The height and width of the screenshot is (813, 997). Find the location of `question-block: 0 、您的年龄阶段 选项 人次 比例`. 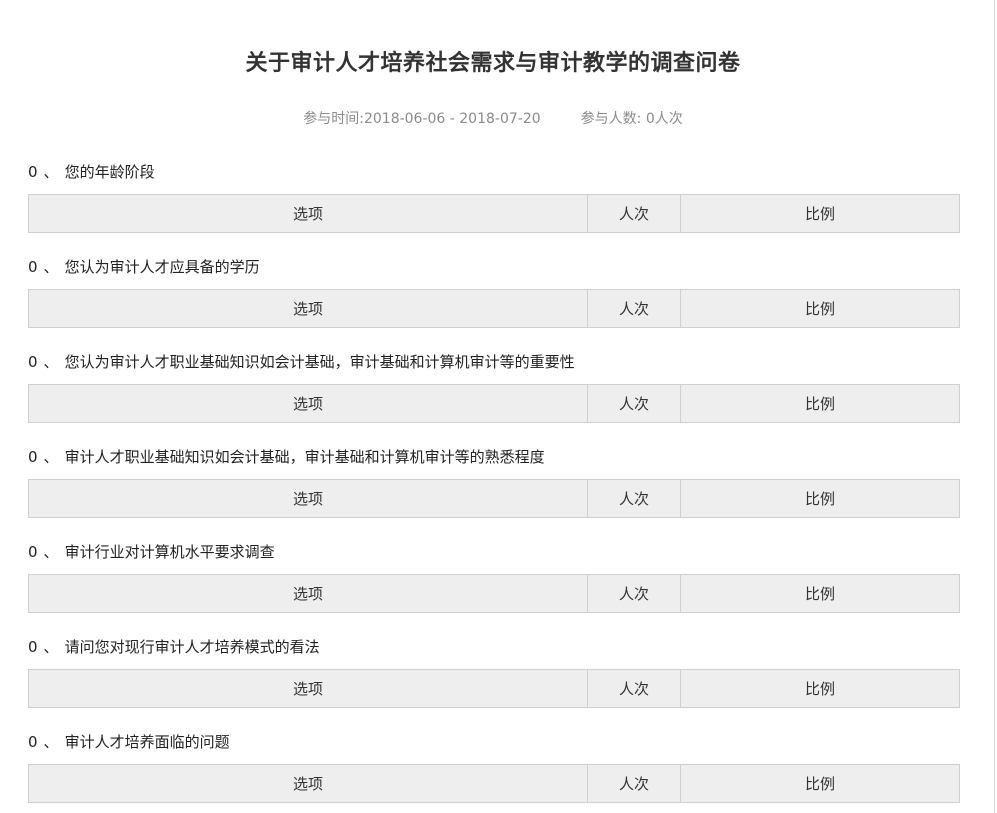

question-block: 0 、您的年龄阶段 选项 人次 比例 is located at coordinates (494, 205).